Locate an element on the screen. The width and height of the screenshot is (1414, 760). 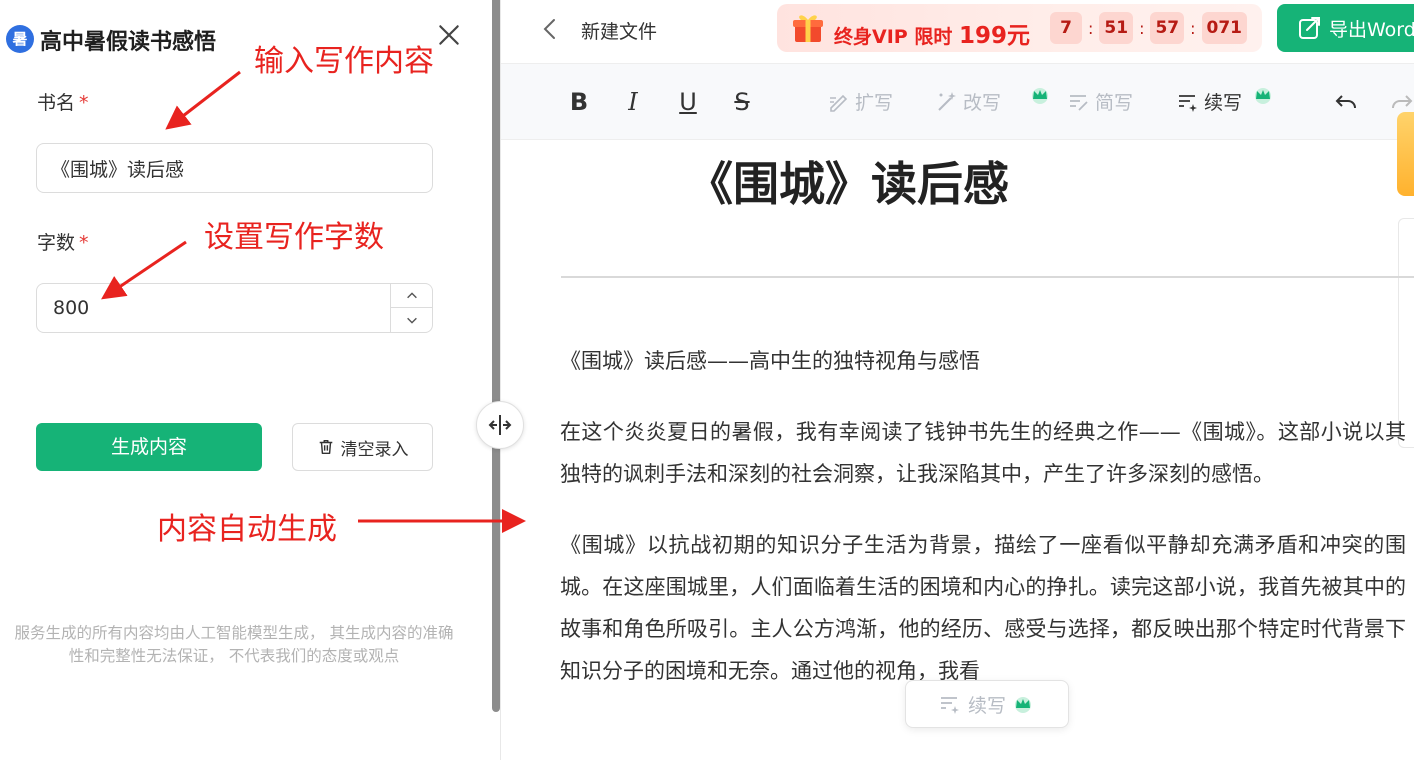
vip-promo-banner: 终身VIP 限时 199元 7 : 51 : 57 : 071 is located at coordinates (1019, 28).